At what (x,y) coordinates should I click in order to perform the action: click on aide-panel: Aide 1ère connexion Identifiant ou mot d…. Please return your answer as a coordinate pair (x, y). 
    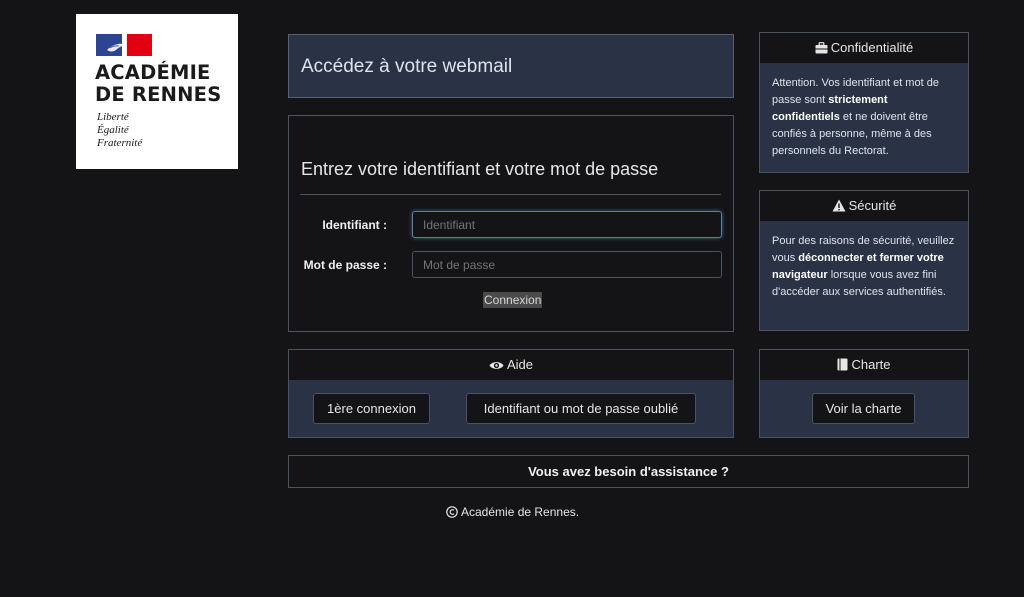
    Looking at the image, I should click on (511, 393).